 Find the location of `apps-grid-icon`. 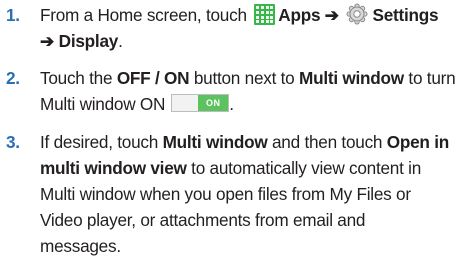

apps-grid-icon is located at coordinates (265, 14).